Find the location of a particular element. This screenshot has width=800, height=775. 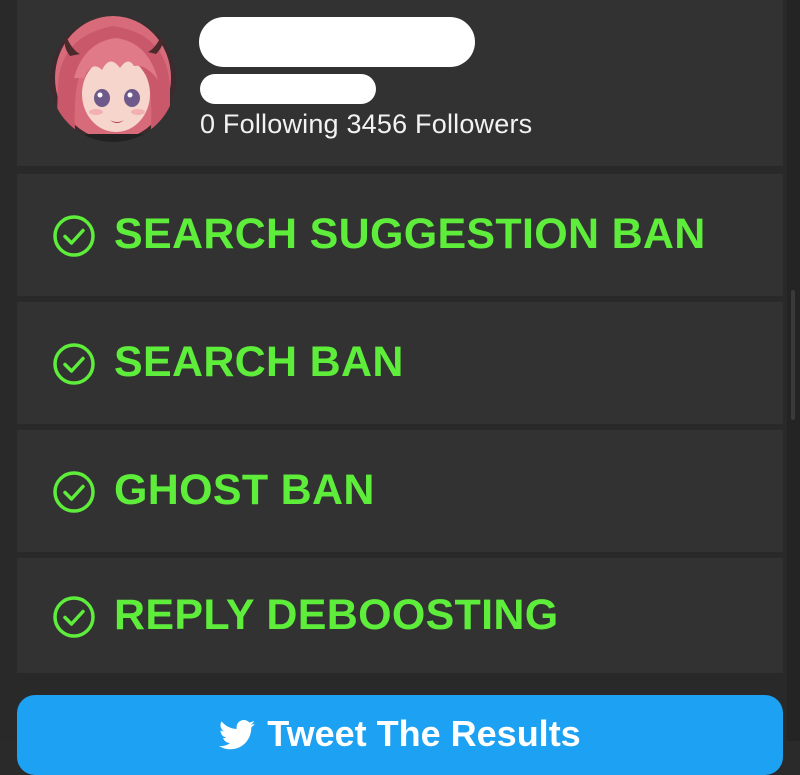

check-label: GHOST BAN is located at coordinates (244, 490).